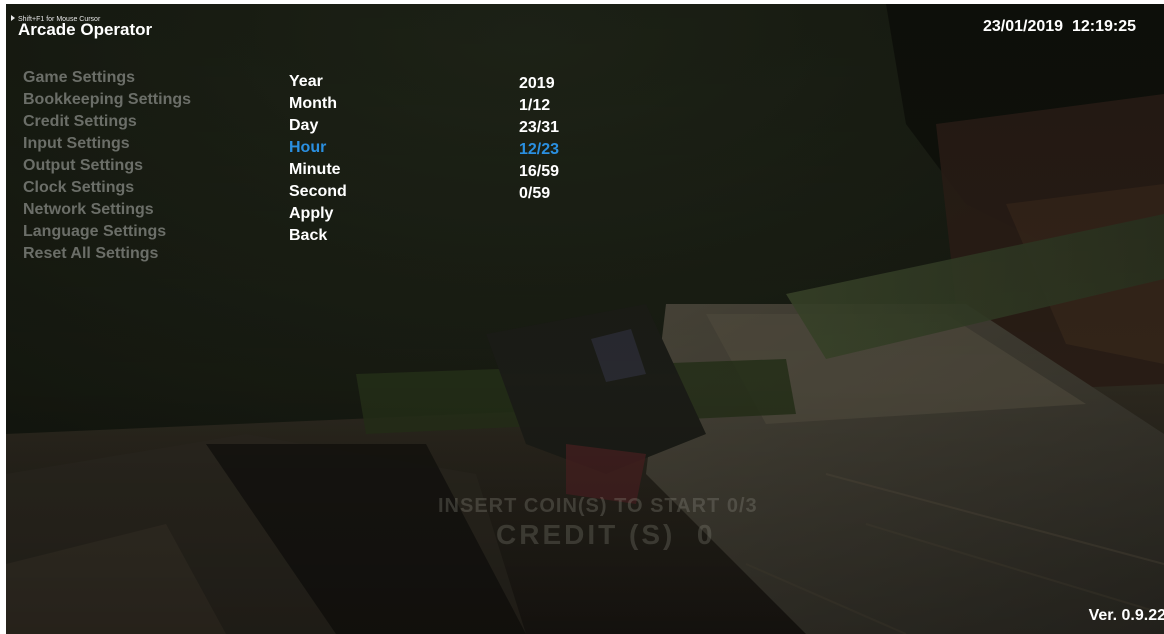  Describe the element at coordinates (598, 506) in the screenshot. I see `insert-coin-text: INSERT COIN(S) TO START 0/3` at that location.